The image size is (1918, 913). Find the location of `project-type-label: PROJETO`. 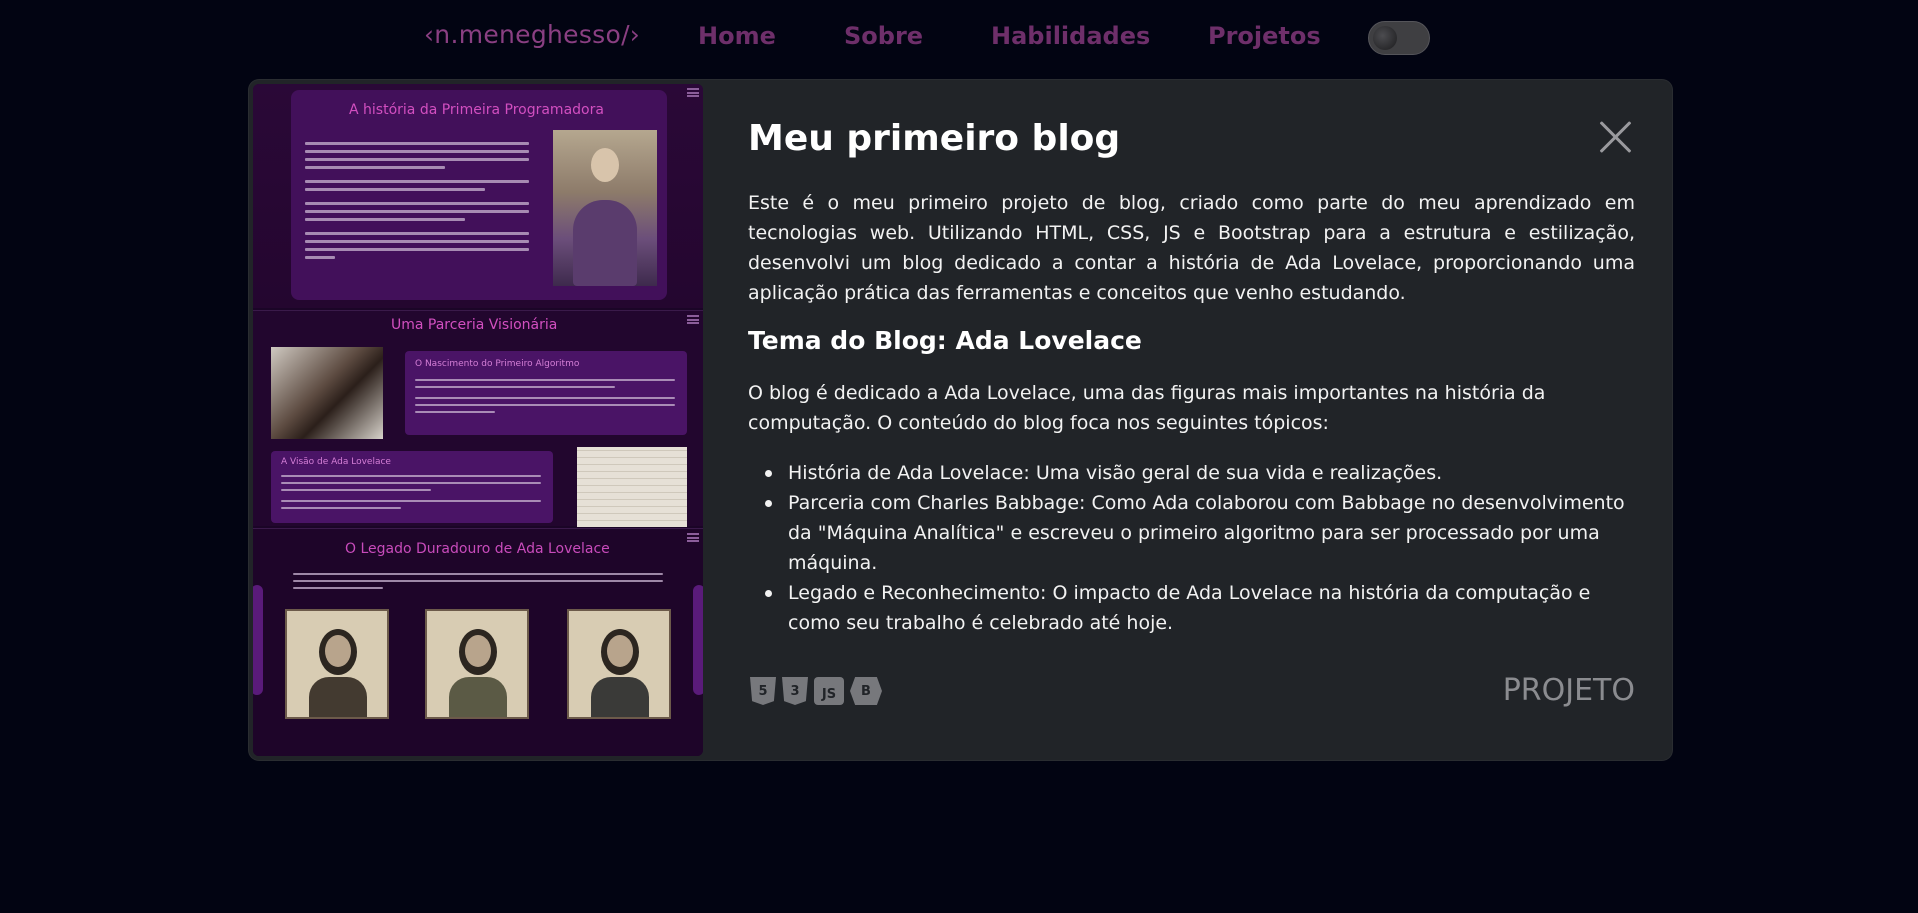

project-type-label: PROJETO is located at coordinates (1568, 690).